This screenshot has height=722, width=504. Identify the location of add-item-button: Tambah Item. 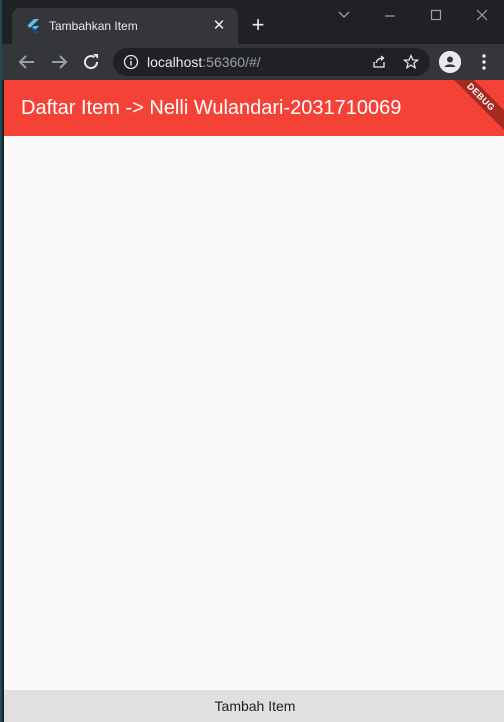
(254, 706).